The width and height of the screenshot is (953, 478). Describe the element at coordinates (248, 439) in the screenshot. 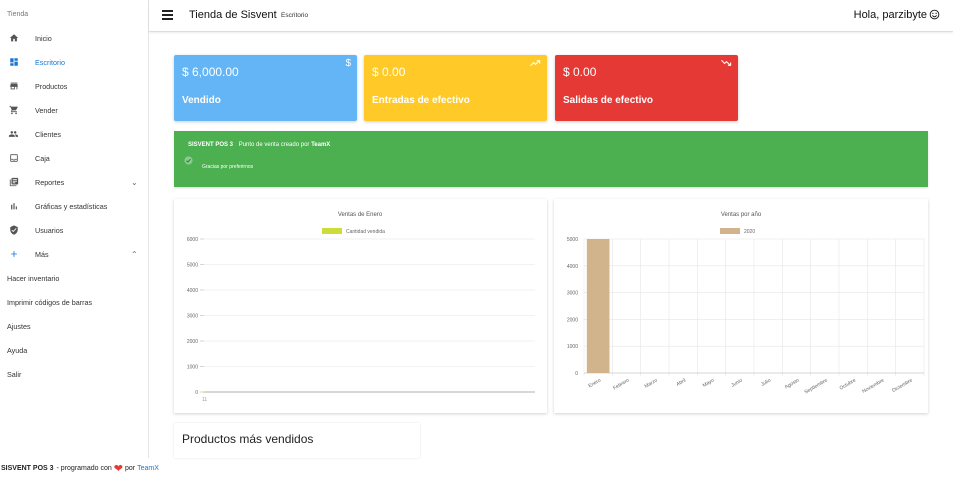

I see `section-title: Productos más vendidos` at that location.